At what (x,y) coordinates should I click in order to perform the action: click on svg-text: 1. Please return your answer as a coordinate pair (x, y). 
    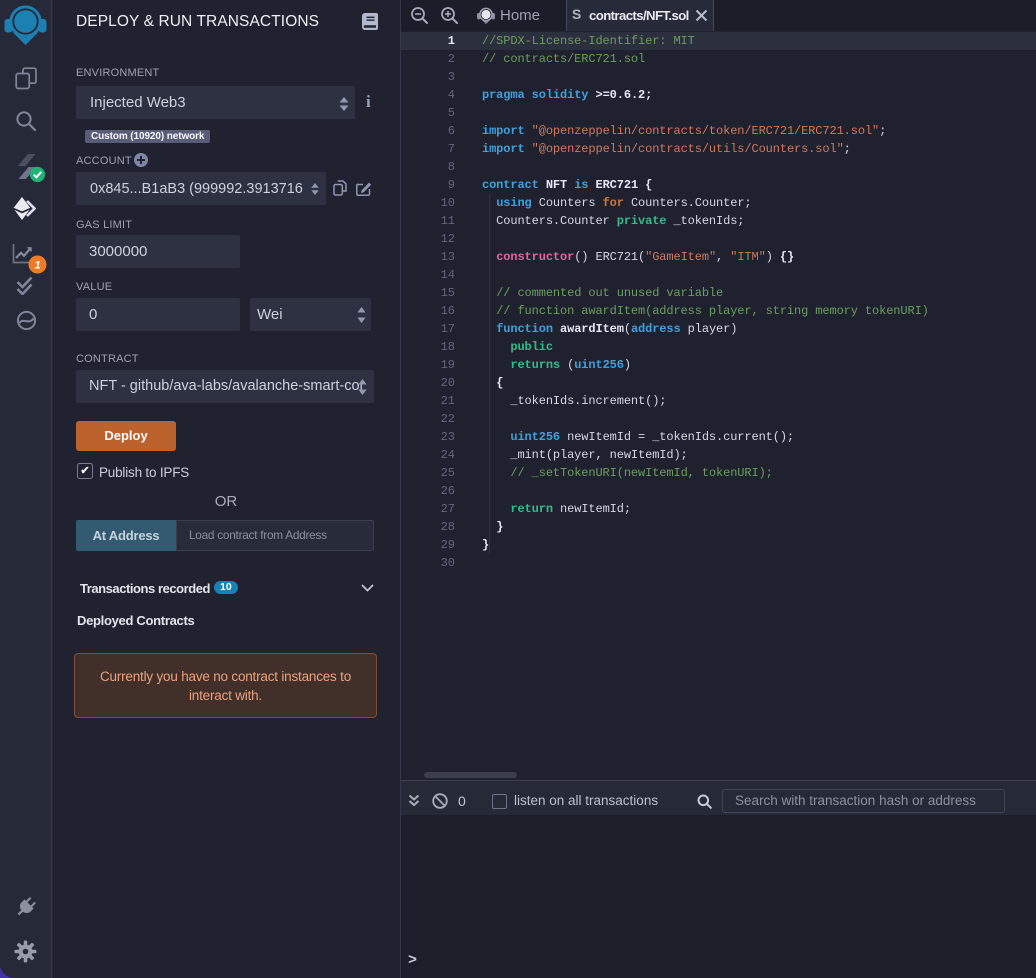
    Looking at the image, I should click on (37, 266).